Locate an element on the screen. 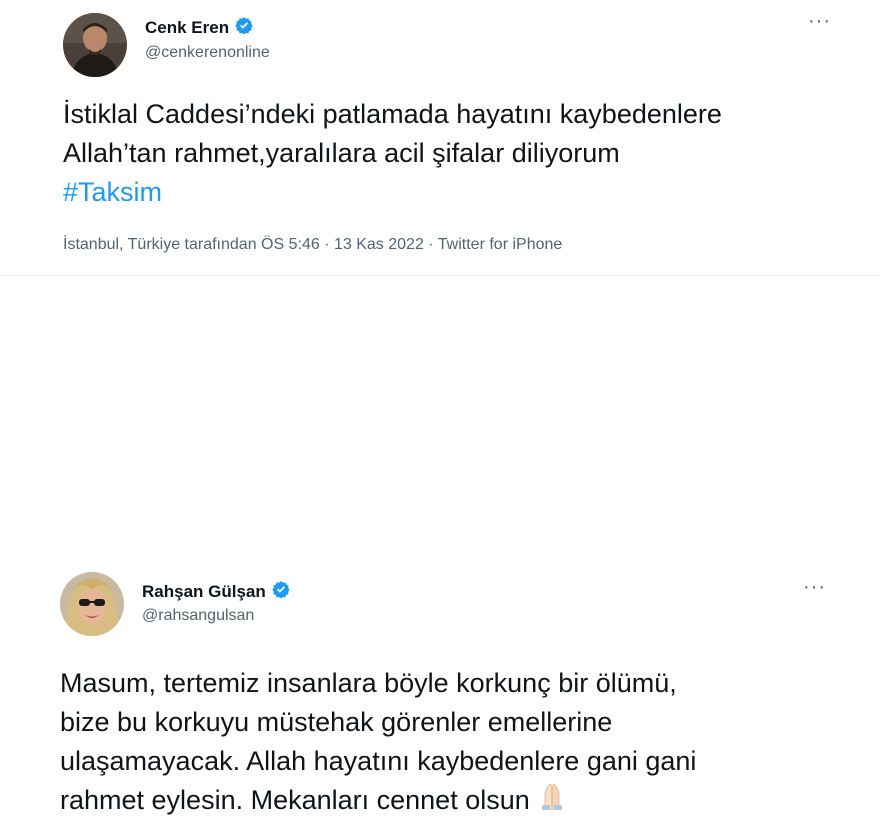  author-name: Cenk Eren is located at coordinates (187, 28).